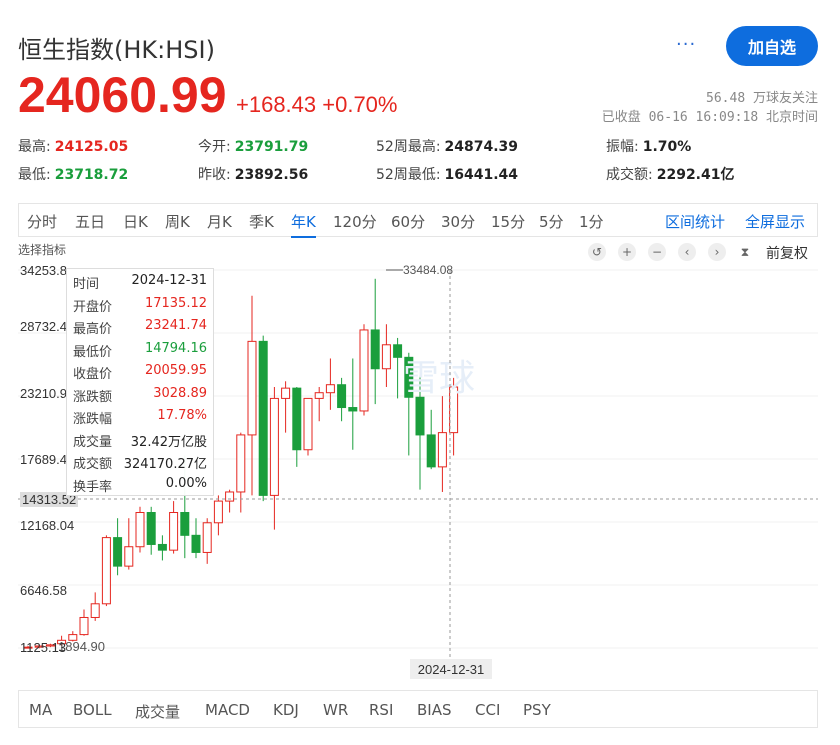 This screenshot has height=745, width=840. What do you see at coordinates (175, 303) in the screenshot?
I see `tooltip-open: 17135.12` at bounding box center [175, 303].